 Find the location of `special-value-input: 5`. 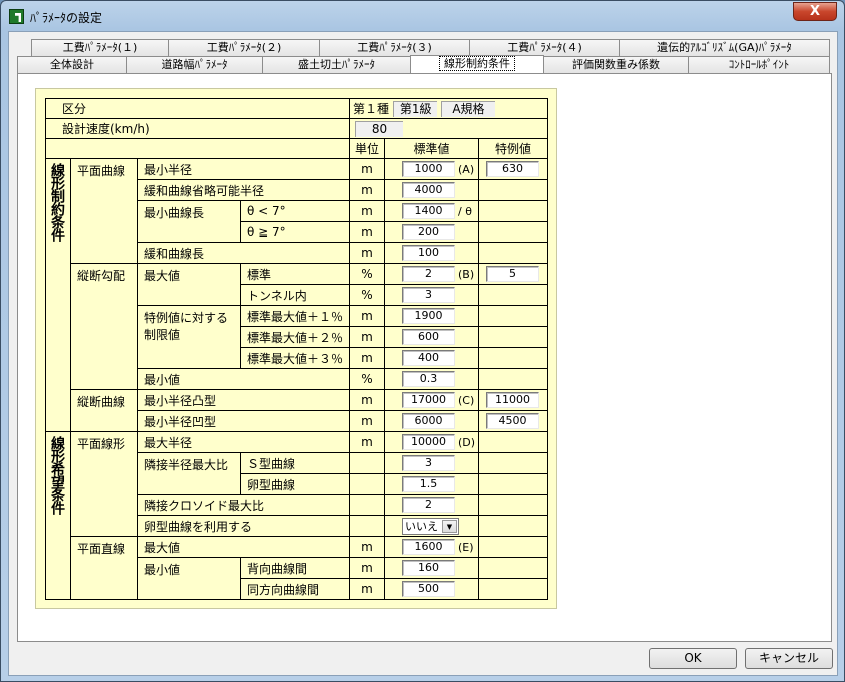

special-value-input: 5 is located at coordinates (512, 274).